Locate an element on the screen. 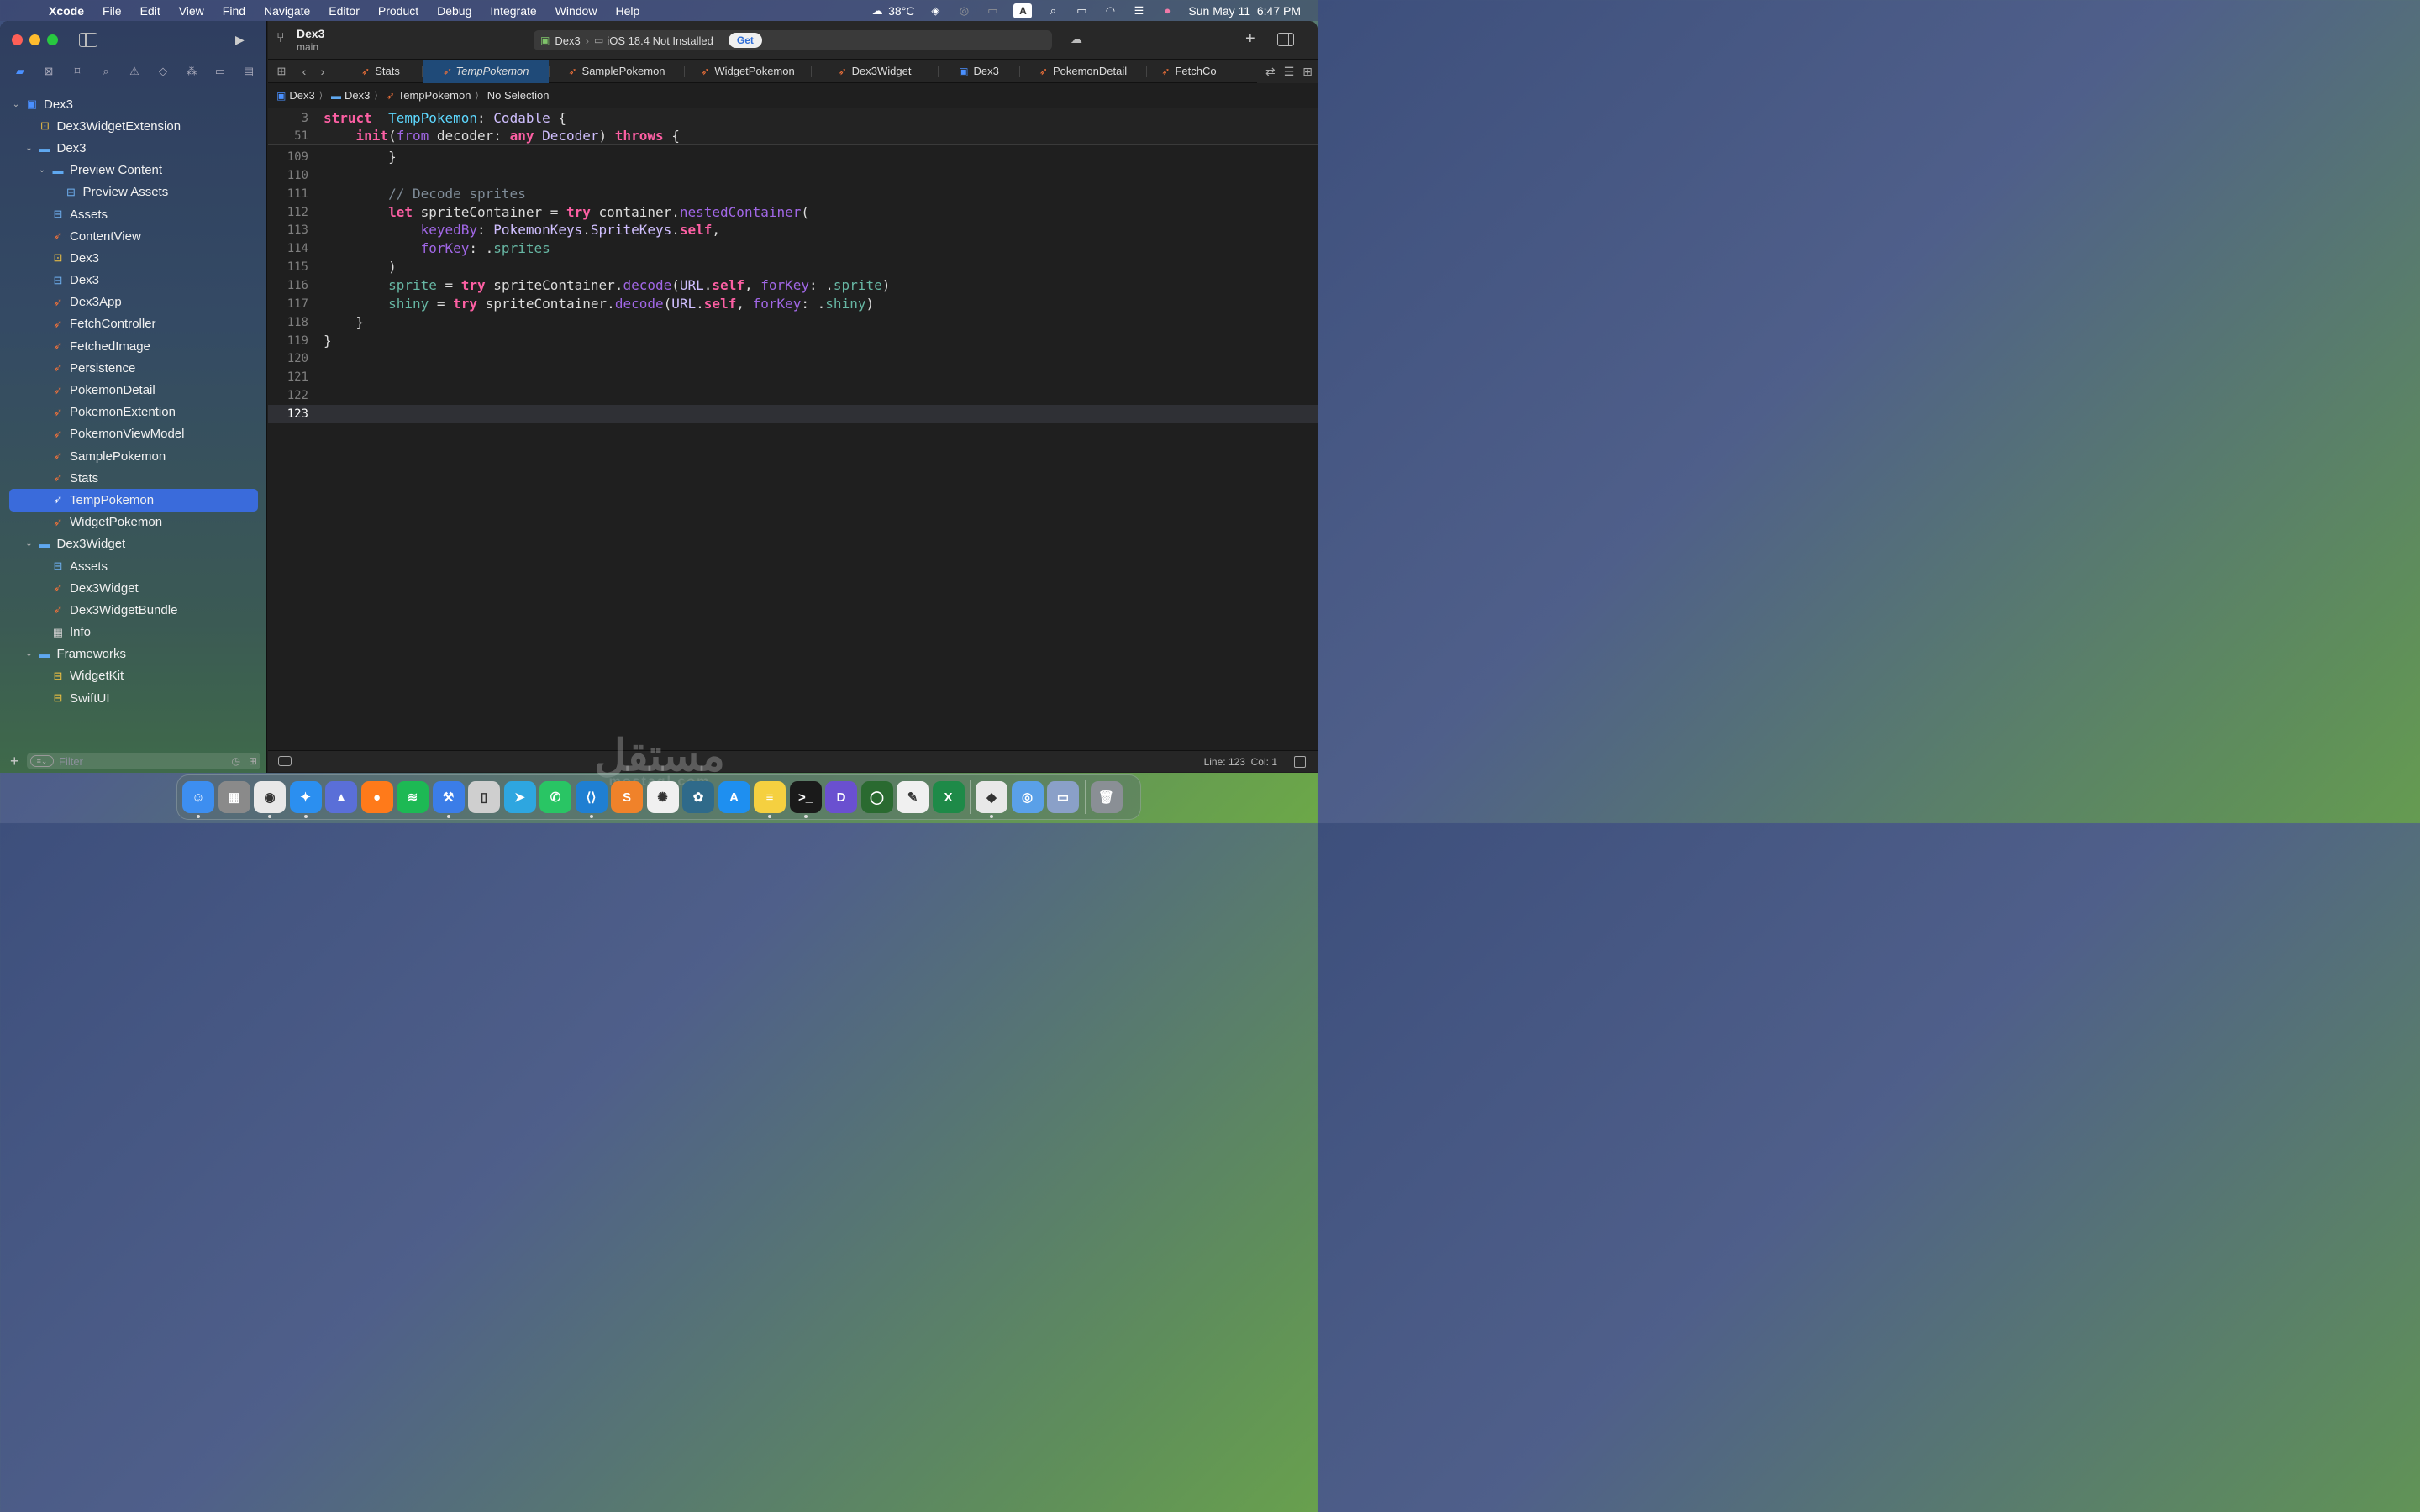 The width and height of the screenshot is (2420, 1512). library-plus-icon: + is located at coordinates (1250, 39).